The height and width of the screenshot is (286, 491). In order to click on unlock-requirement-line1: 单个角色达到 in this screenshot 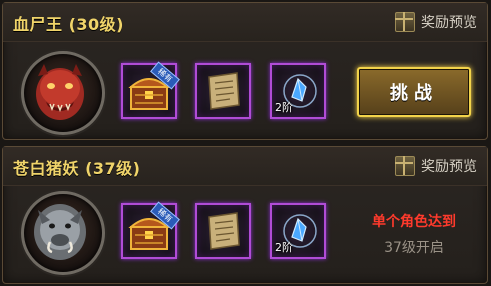, I will do `click(414, 222)`.